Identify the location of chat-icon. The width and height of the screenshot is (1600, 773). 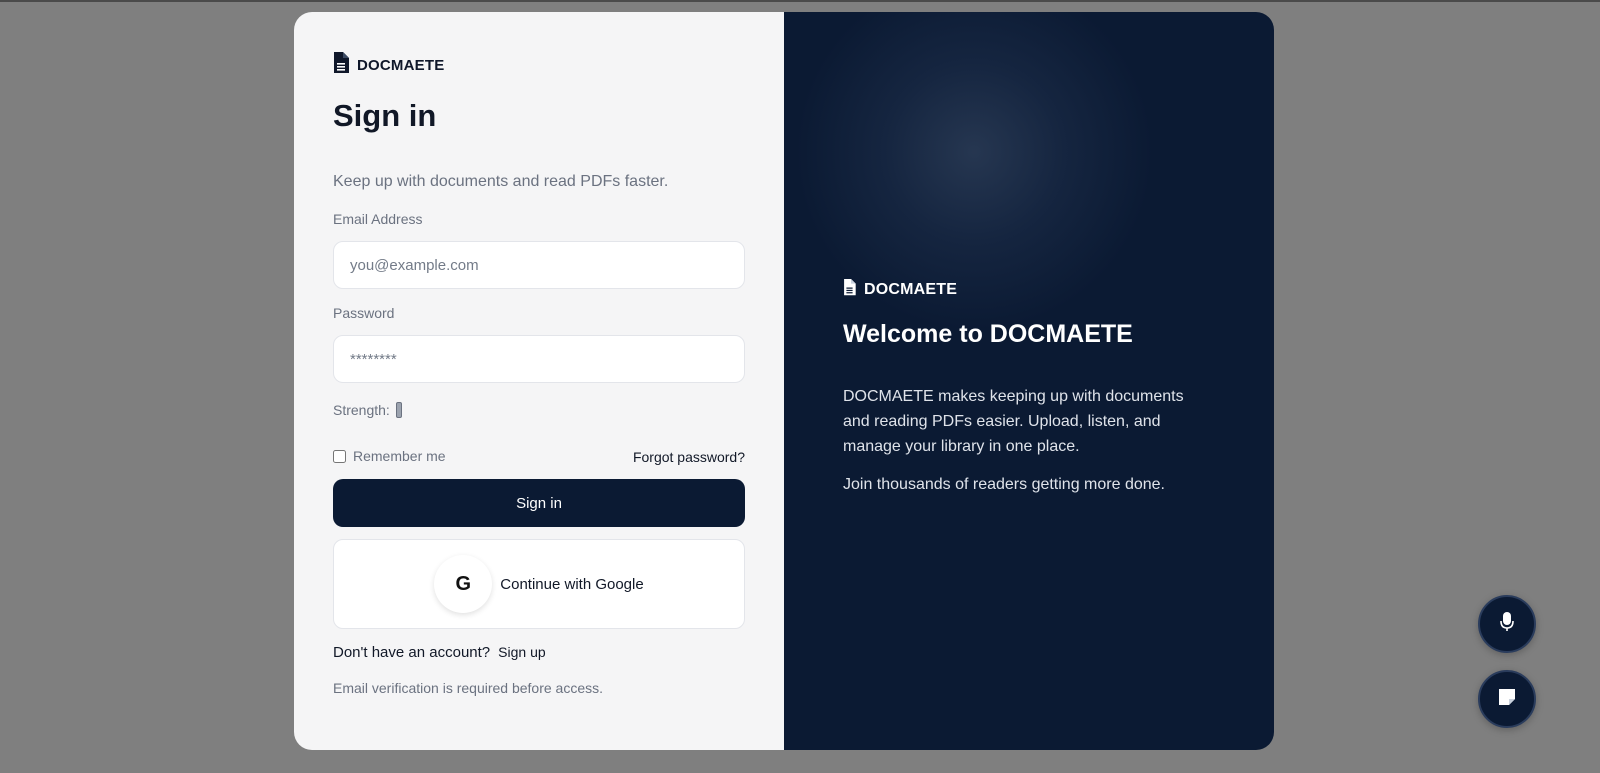
(1507, 699).